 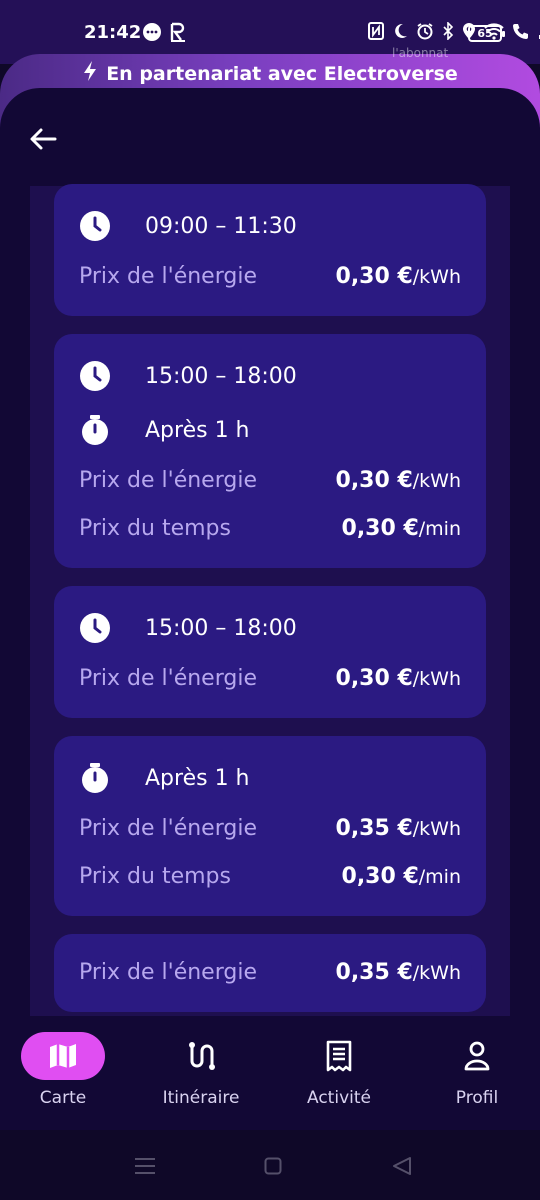 I want to click on arrow-left-icon, so click(x=43, y=139).